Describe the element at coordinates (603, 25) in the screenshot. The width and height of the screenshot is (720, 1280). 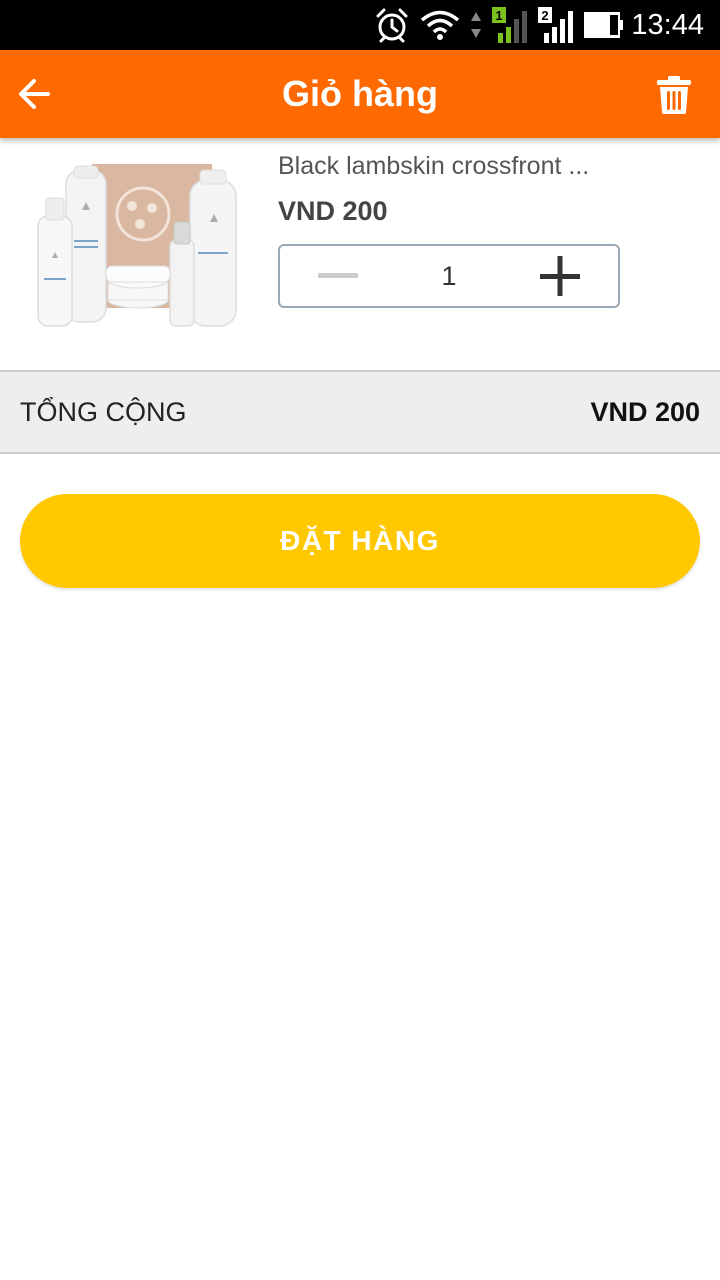
I see `battery-icon` at that location.